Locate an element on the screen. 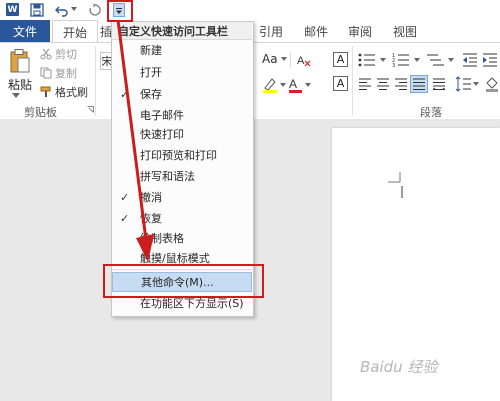 This screenshot has width=500, height=401. justify-icon is located at coordinates (419, 84).